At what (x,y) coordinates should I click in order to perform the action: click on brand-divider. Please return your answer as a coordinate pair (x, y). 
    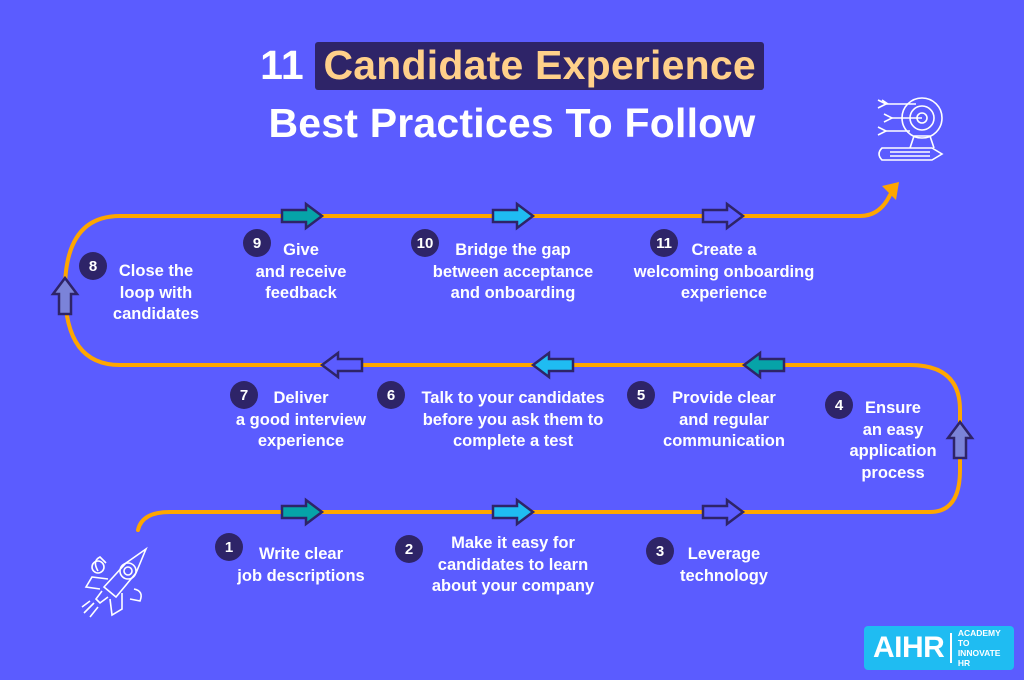
    Looking at the image, I should click on (951, 648).